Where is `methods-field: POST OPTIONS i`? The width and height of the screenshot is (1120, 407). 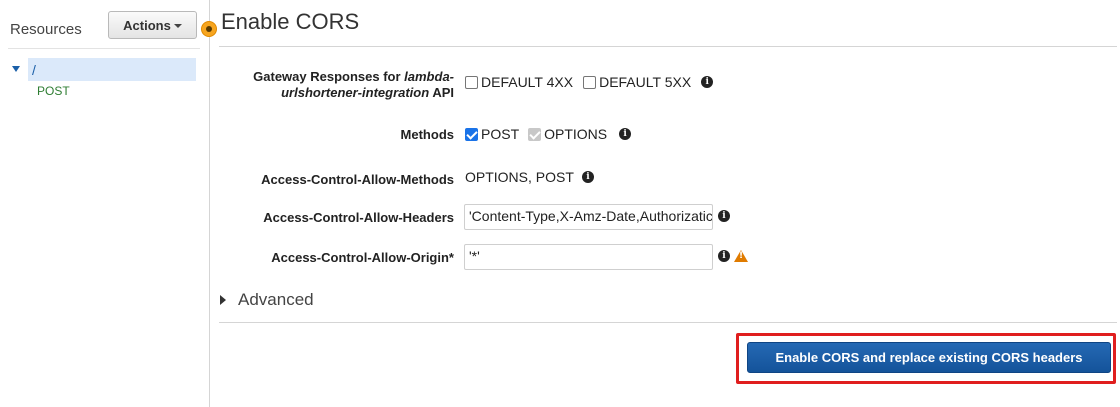
methods-field: POST OPTIONS i is located at coordinates (548, 134).